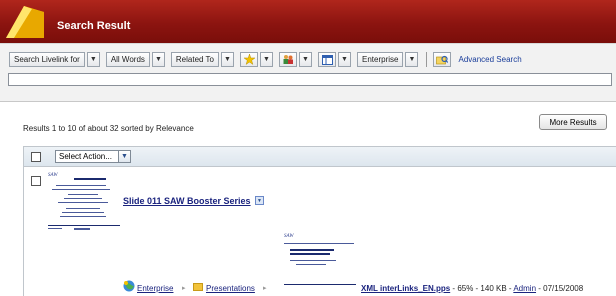 The width and height of the screenshot is (616, 296). I want to click on select-all-checkbox, so click(36, 157).